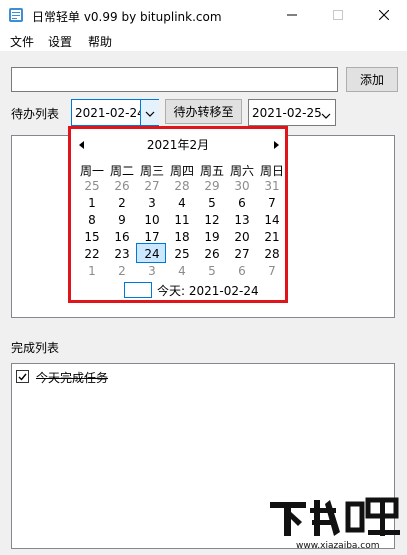 This screenshot has height=555, width=407. What do you see at coordinates (122, 237) in the screenshot?
I see `calendar-day: 16` at bounding box center [122, 237].